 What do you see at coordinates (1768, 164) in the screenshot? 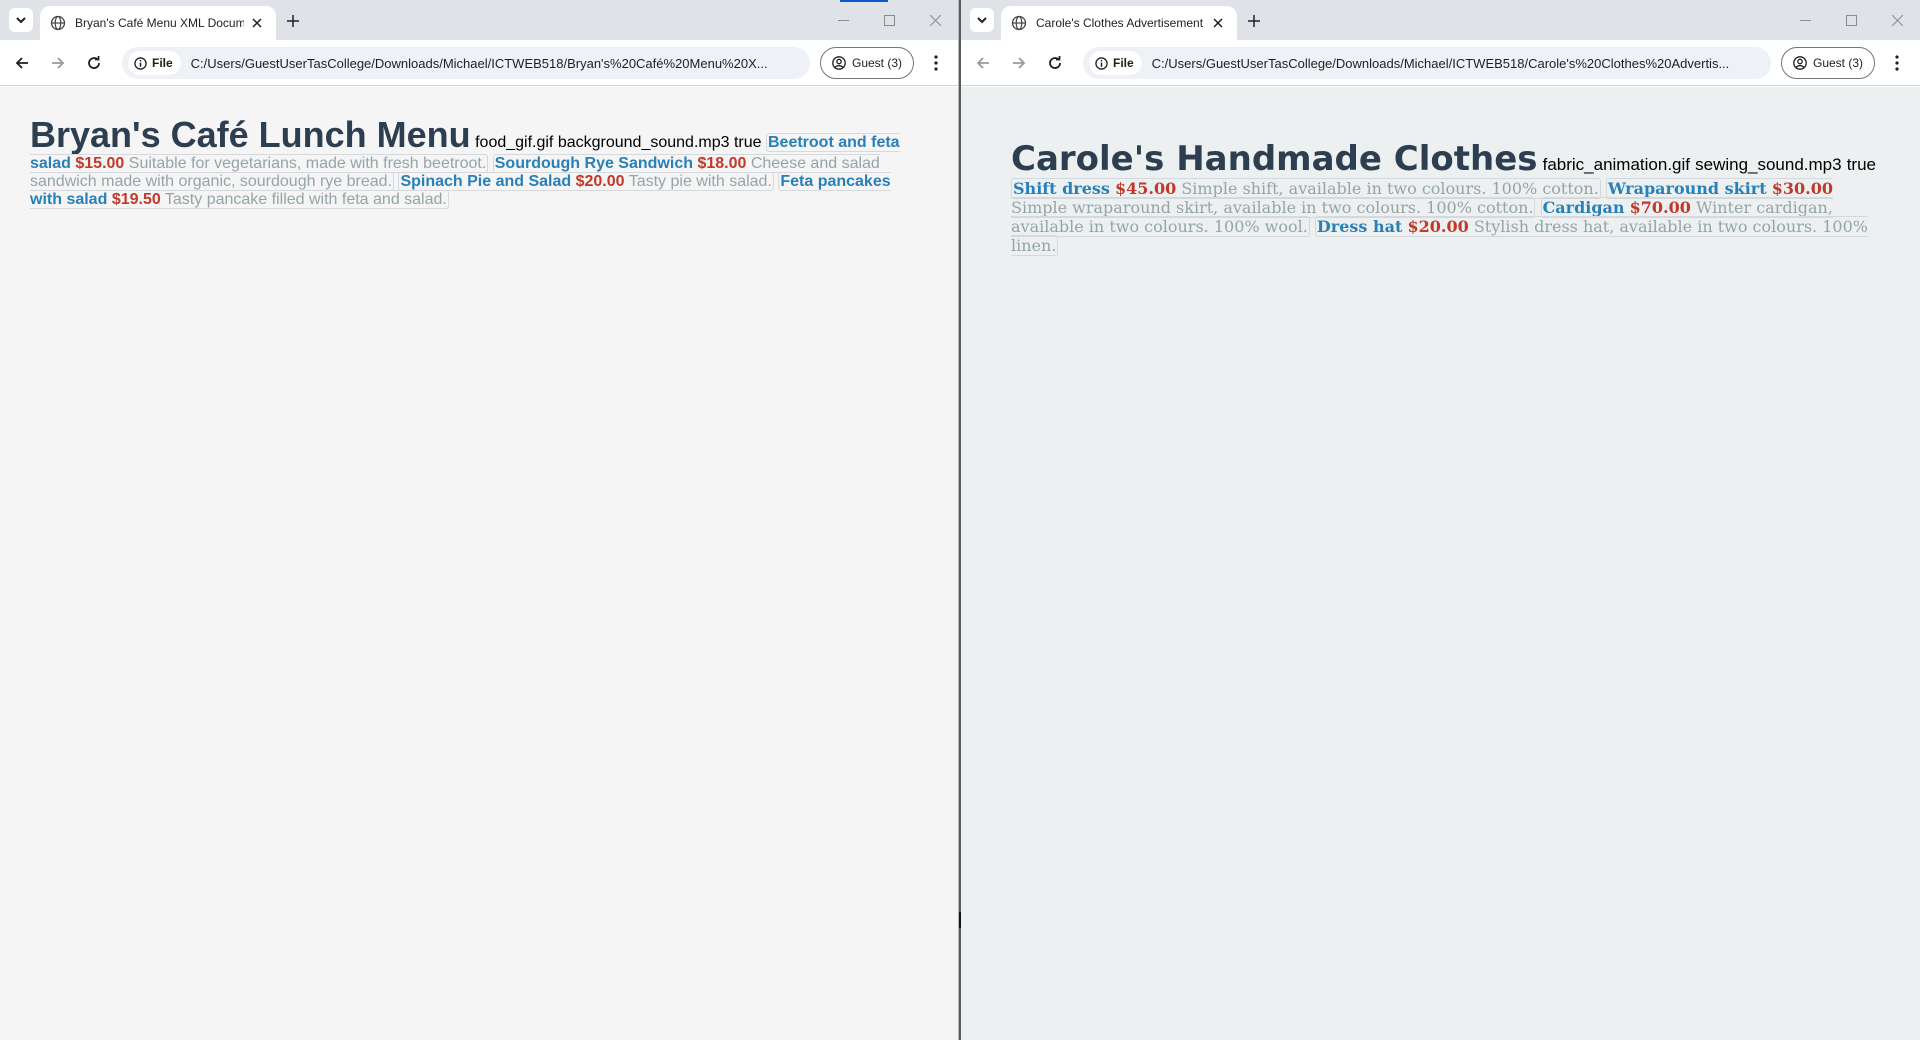
I see `sound-filename: sewing_sound.mp3` at bounding box center [1768, 164].